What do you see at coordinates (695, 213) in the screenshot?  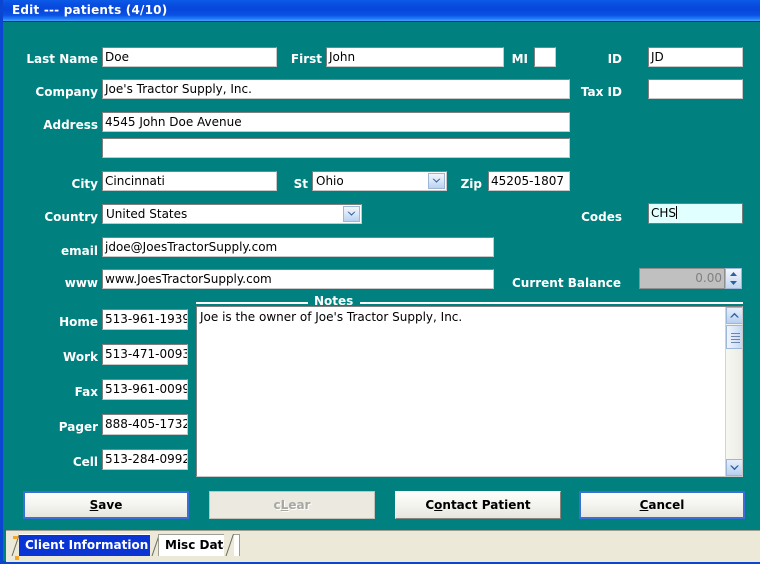 I see `codes-input: CHS` at bounding box center [695, 213].